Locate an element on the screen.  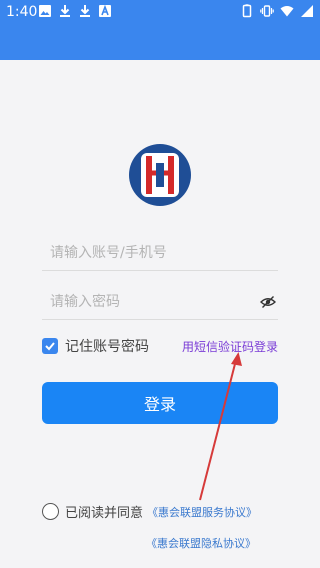
eye-hidden-icon is located at coordinates (268, 302).